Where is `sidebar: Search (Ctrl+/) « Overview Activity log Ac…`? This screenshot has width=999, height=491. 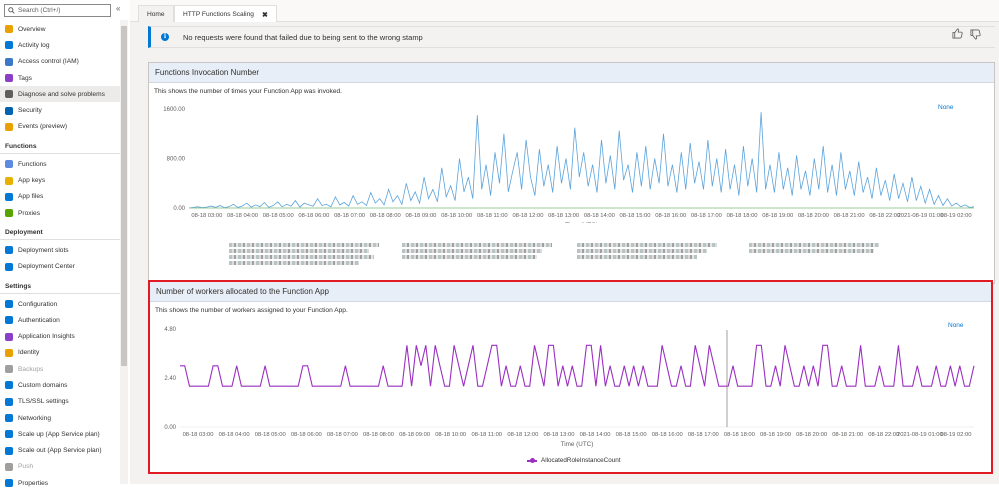
sidebar: Search (Ctrl+/) « Overview Activity log Ac… is located at coordinates (60, 244).